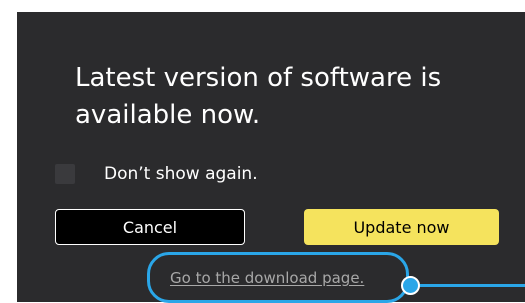 The width and height of the screenshot is (525, 303). What do you see at coordinates (401, 227) in the screenshot?
I see `update-now-button: Update now` at bounding box center [401, 227].